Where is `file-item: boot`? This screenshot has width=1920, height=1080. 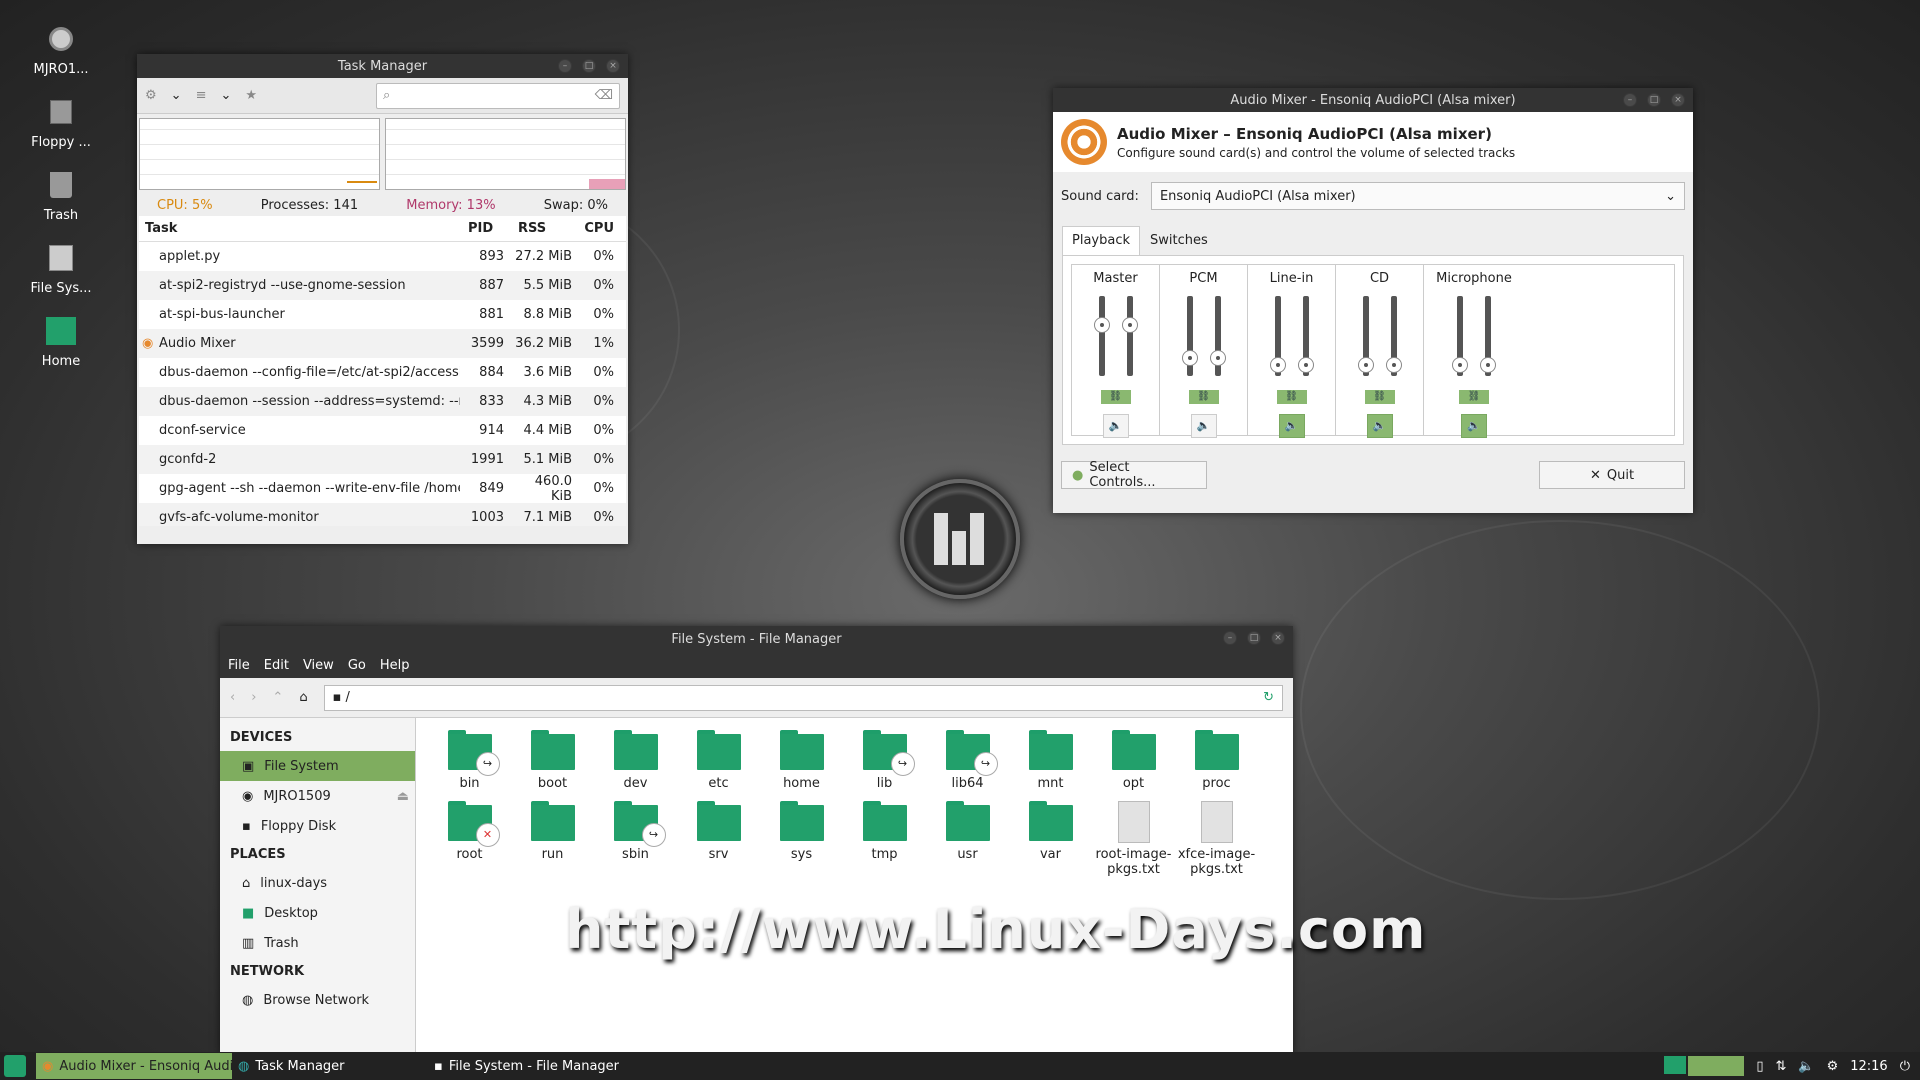
file-item: boot is located at coordinates (552, 760).